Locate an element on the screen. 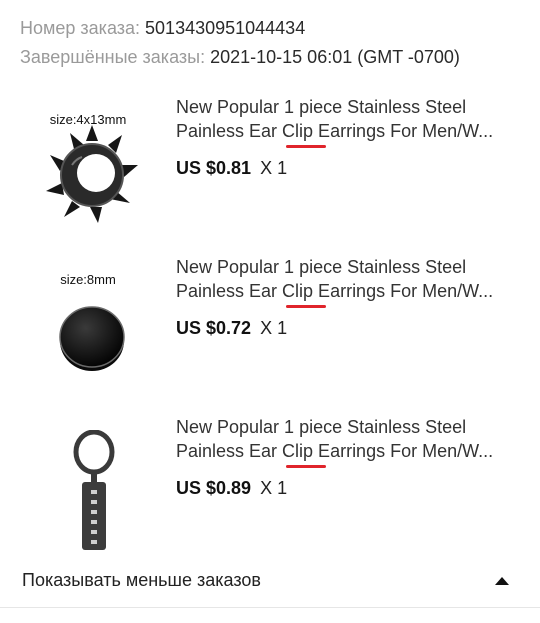 The height and width of the screenshot is (623, 540). blade-pendant-earring-icon is located at coordinates (94, 490).